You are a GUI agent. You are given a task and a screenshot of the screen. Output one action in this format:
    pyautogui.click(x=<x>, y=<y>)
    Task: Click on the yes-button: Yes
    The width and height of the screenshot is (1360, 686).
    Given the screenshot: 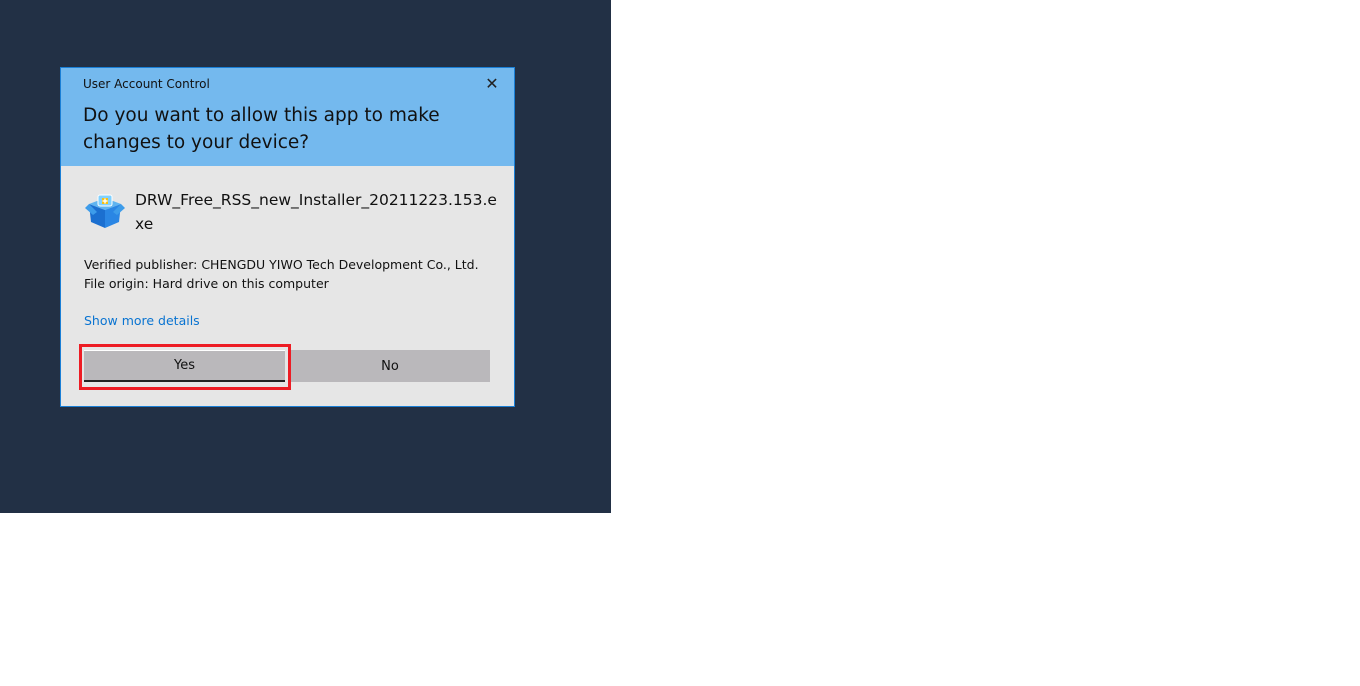 What is the action you would take?
    pyautogui.click(x=184, y=366)
    